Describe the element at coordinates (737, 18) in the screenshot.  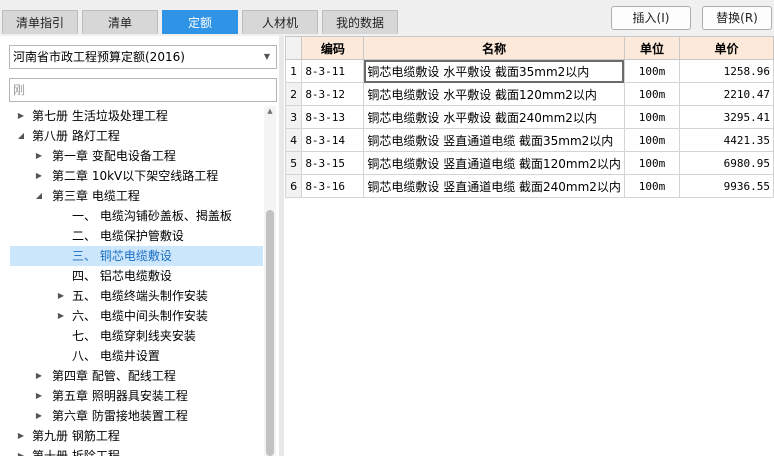
I see `replace-button: 替换(R)` at that location.